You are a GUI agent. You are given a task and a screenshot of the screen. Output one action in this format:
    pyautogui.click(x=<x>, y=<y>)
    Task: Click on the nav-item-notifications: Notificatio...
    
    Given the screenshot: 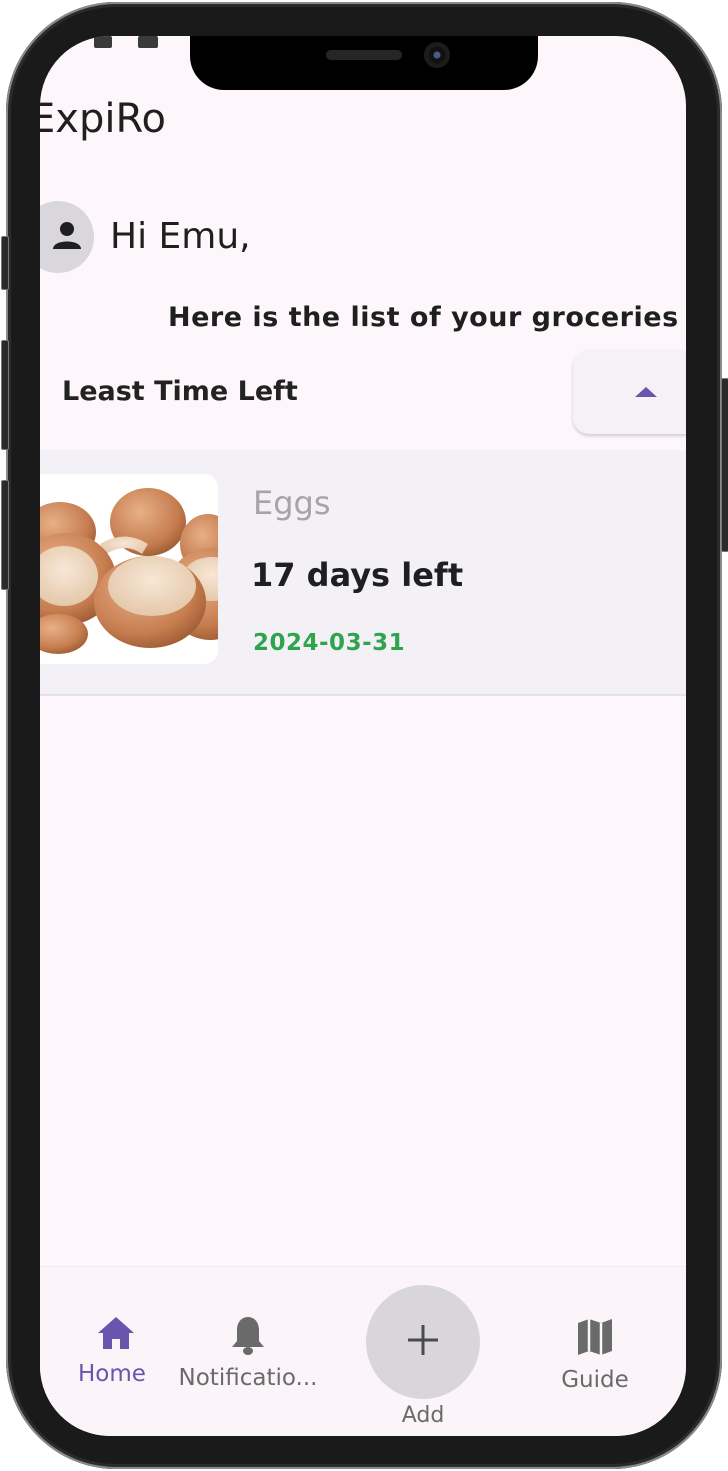 What is the action you would take?
    pyautogui.click(x=248, y=1353)
    